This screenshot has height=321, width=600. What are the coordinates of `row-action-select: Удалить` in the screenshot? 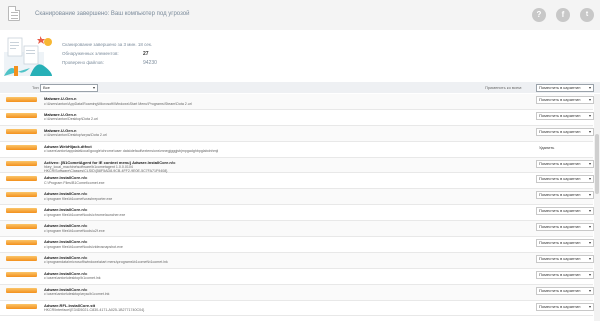 It's located at (565, 148).